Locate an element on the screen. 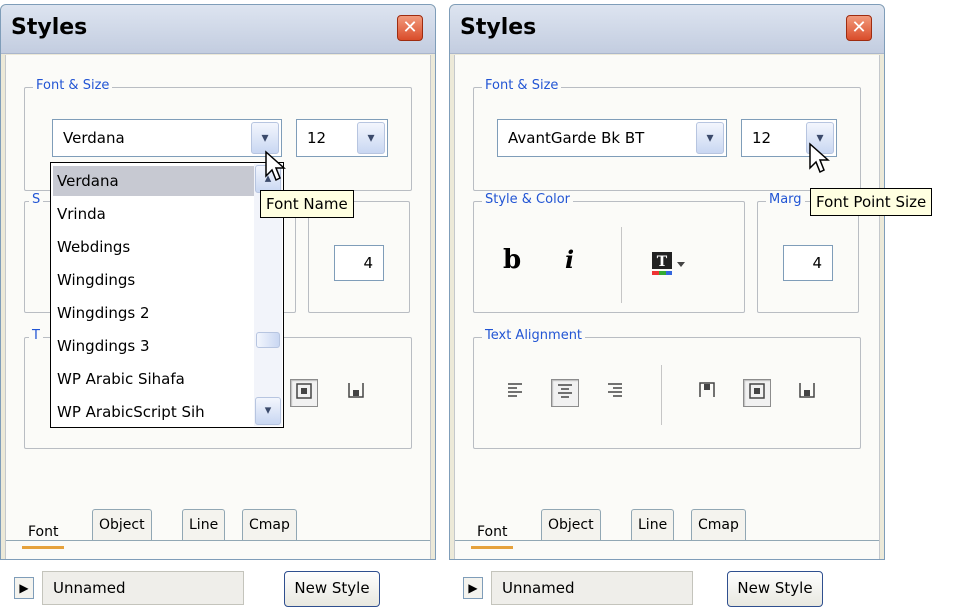 The width and height of the screenshot is (968, 607). align-center-icon is located at coordinates (565, 393).